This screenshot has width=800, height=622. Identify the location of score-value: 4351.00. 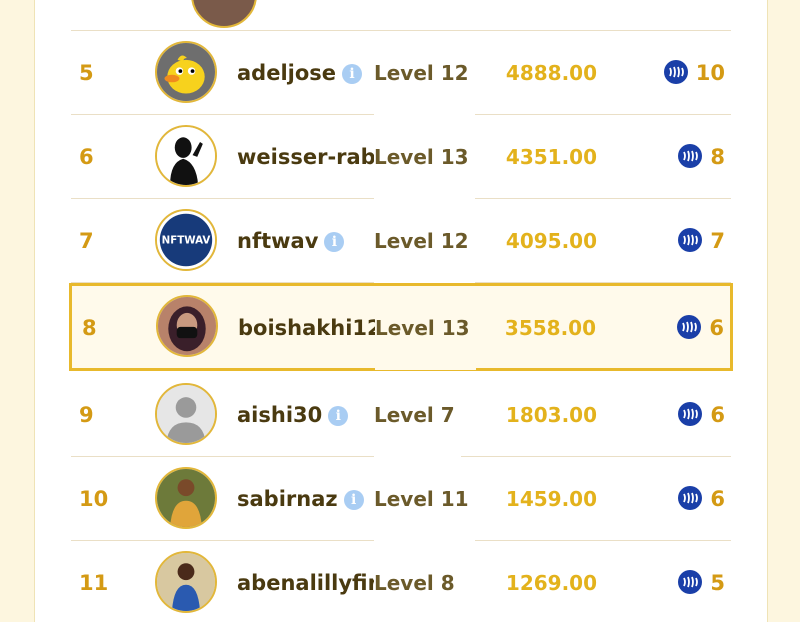
(551, 157).